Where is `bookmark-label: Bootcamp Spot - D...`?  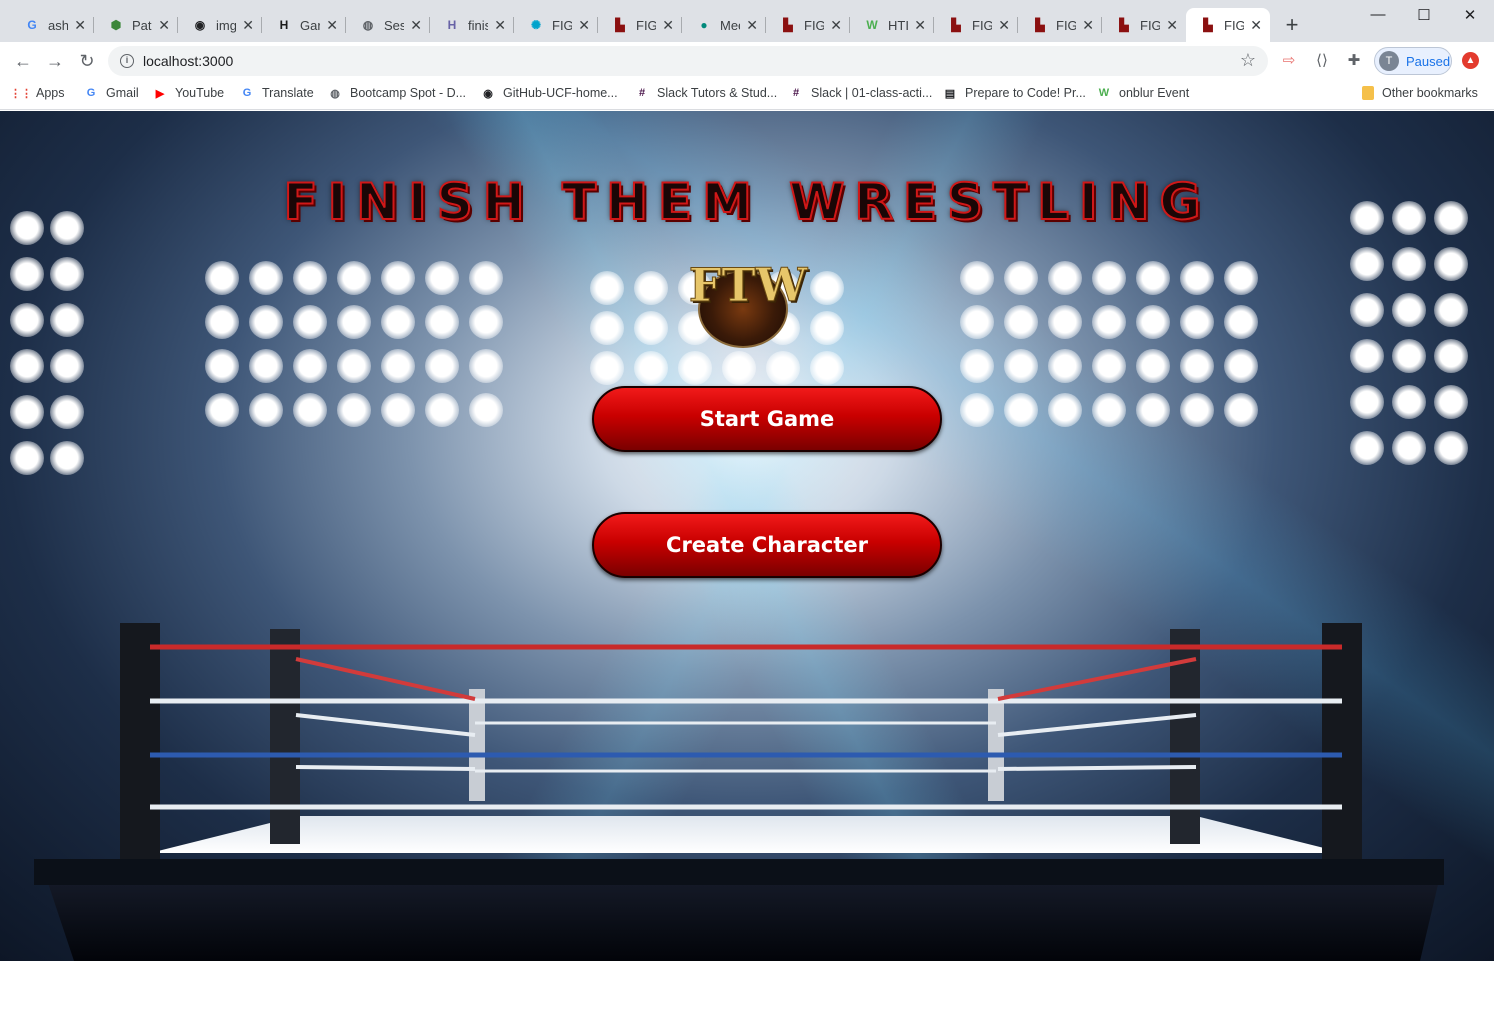 bookmark-label: Bootcamp Spot - D... is located at coordinates (408, 93).